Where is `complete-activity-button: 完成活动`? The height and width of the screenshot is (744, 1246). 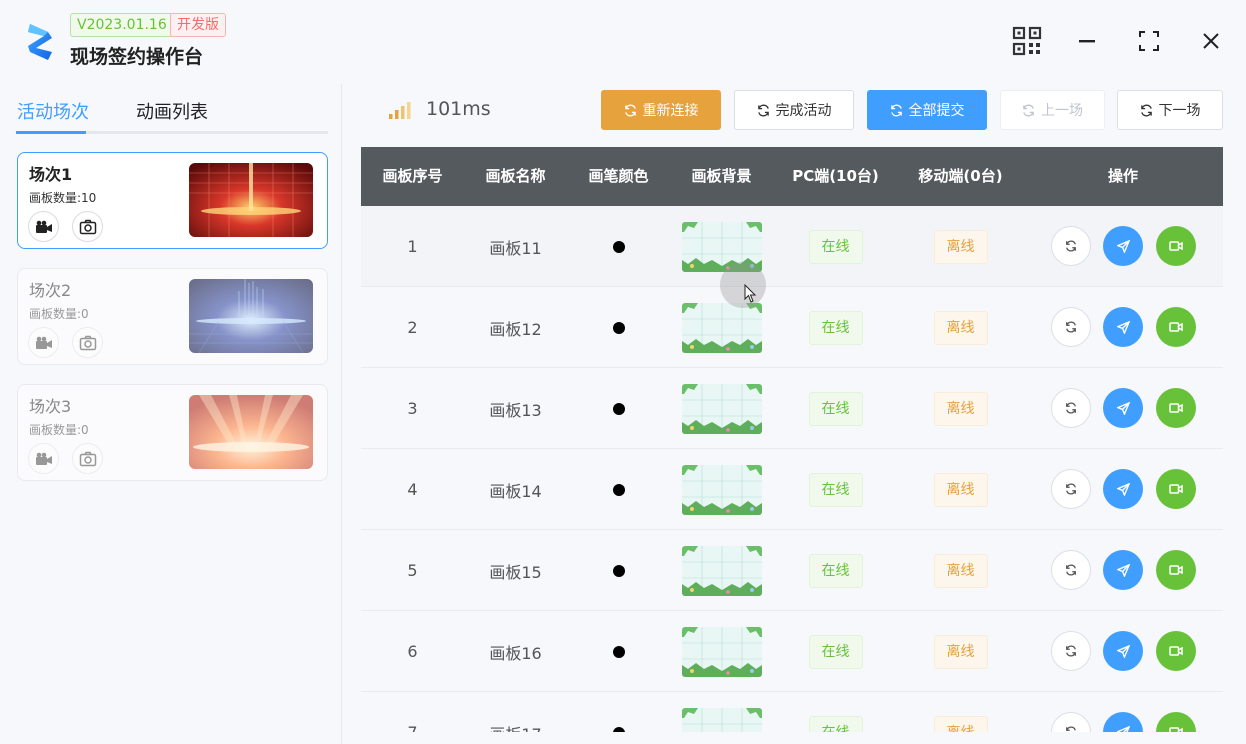 complete-activity-button: 完成活动 is located at coordinates (794, 110).